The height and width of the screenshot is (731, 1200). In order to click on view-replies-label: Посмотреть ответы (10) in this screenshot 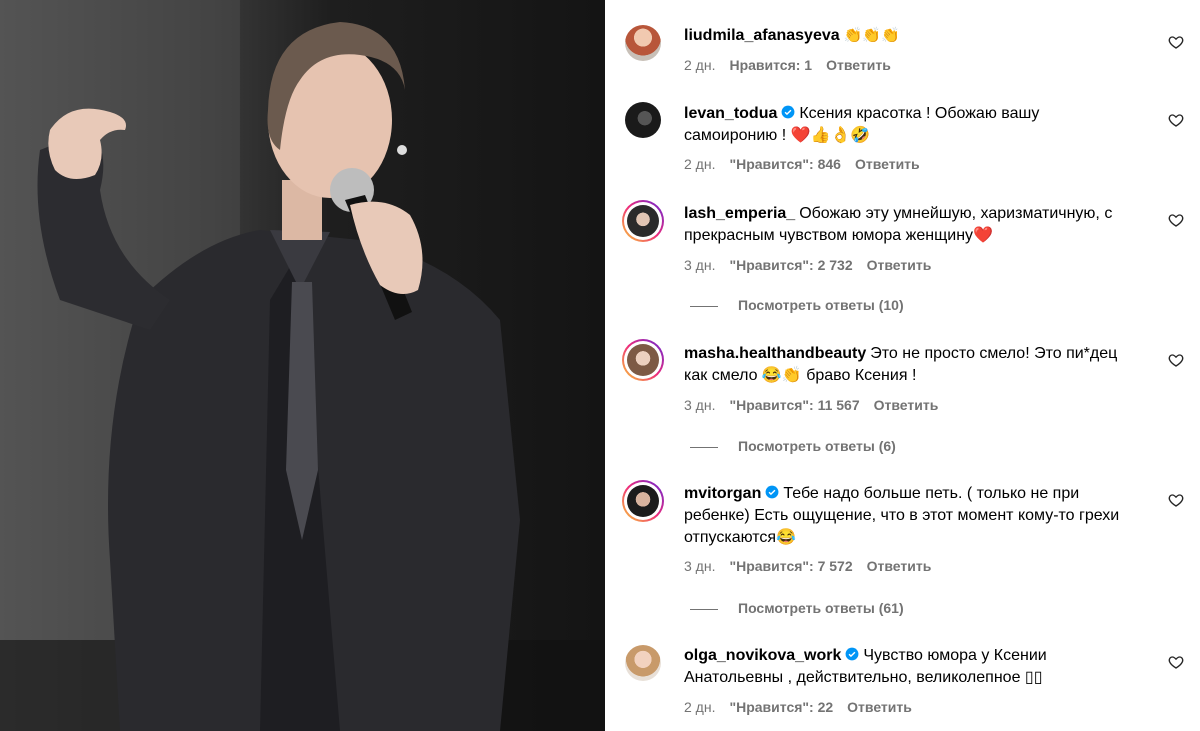, I will do `click(821, 305)`.